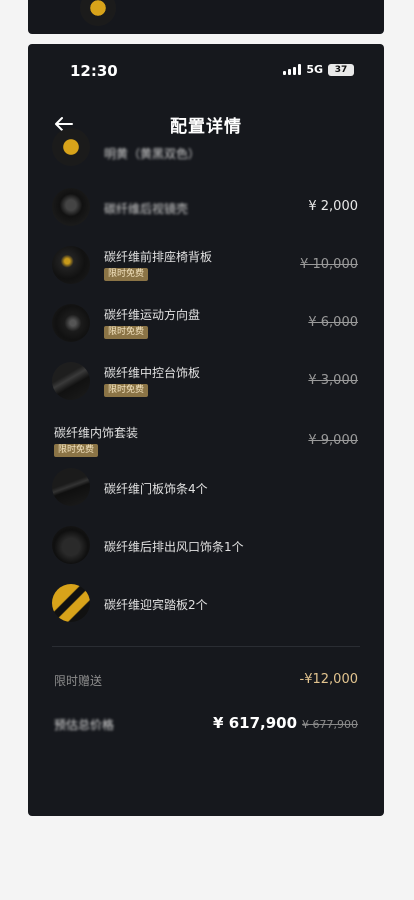 This screenshot has width=414, height=900. I want to click on item-name: 碳纤维门板饰条4个, so click(156, 489).